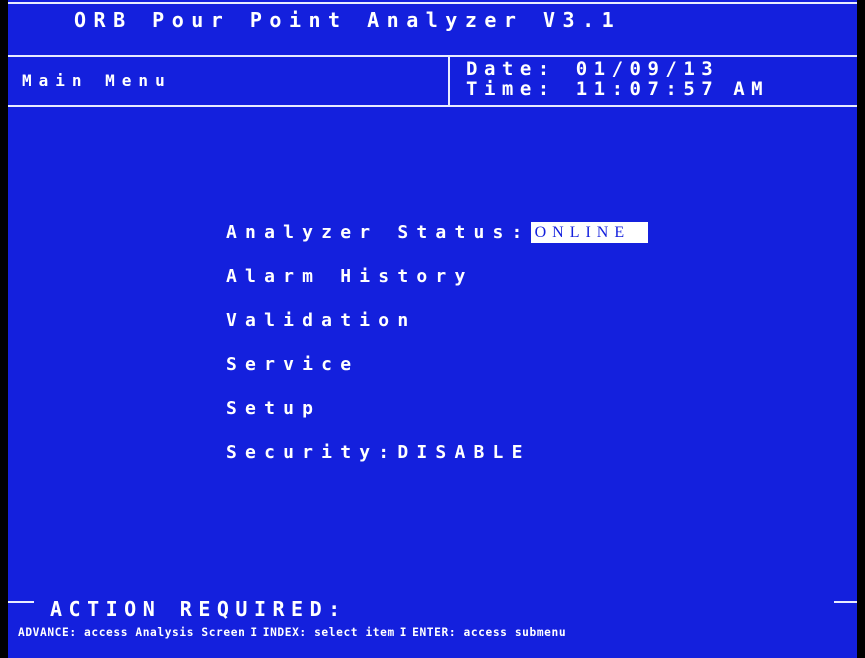 The height and width of the screenshot is (658, 865). What do you see at coordinates (432, 56) in the screenshot?
I see `header-divider` at bounding box center [432, 56].